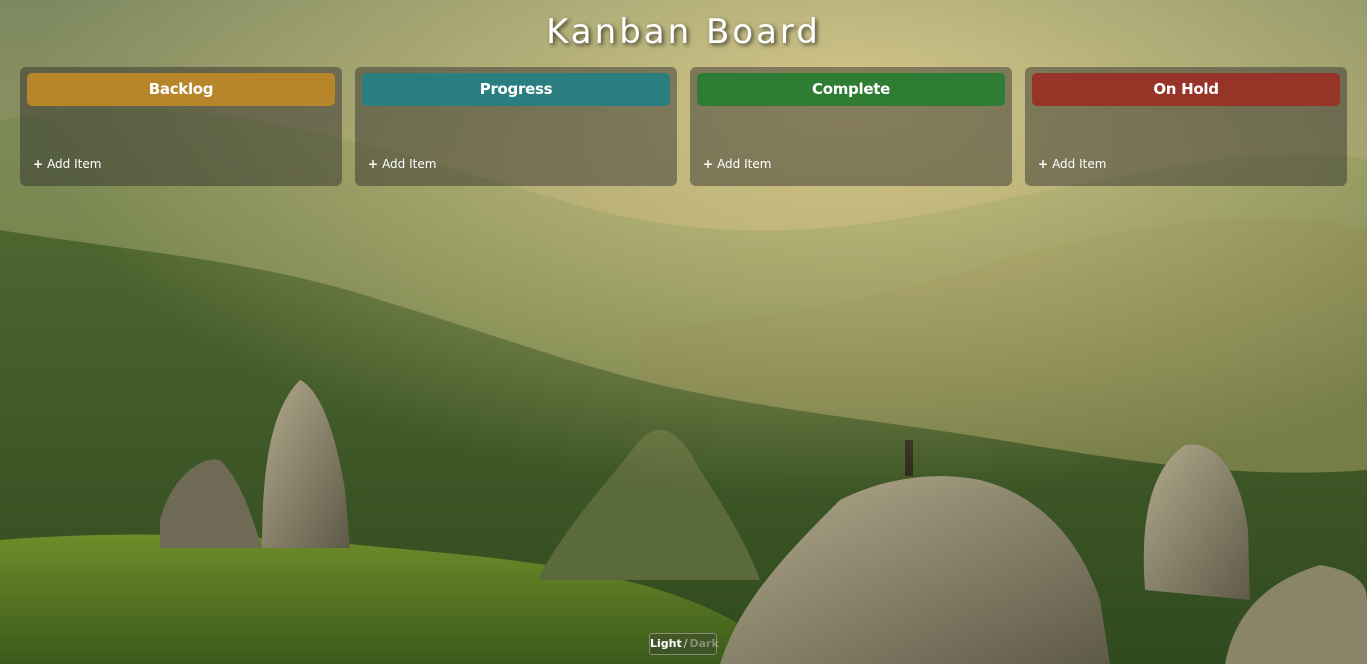 This screenshot has height=664, width=1367. Describe the element at coordinates (851, 89) in the screenshot. I see `column-header-complete: Complete` at that location.